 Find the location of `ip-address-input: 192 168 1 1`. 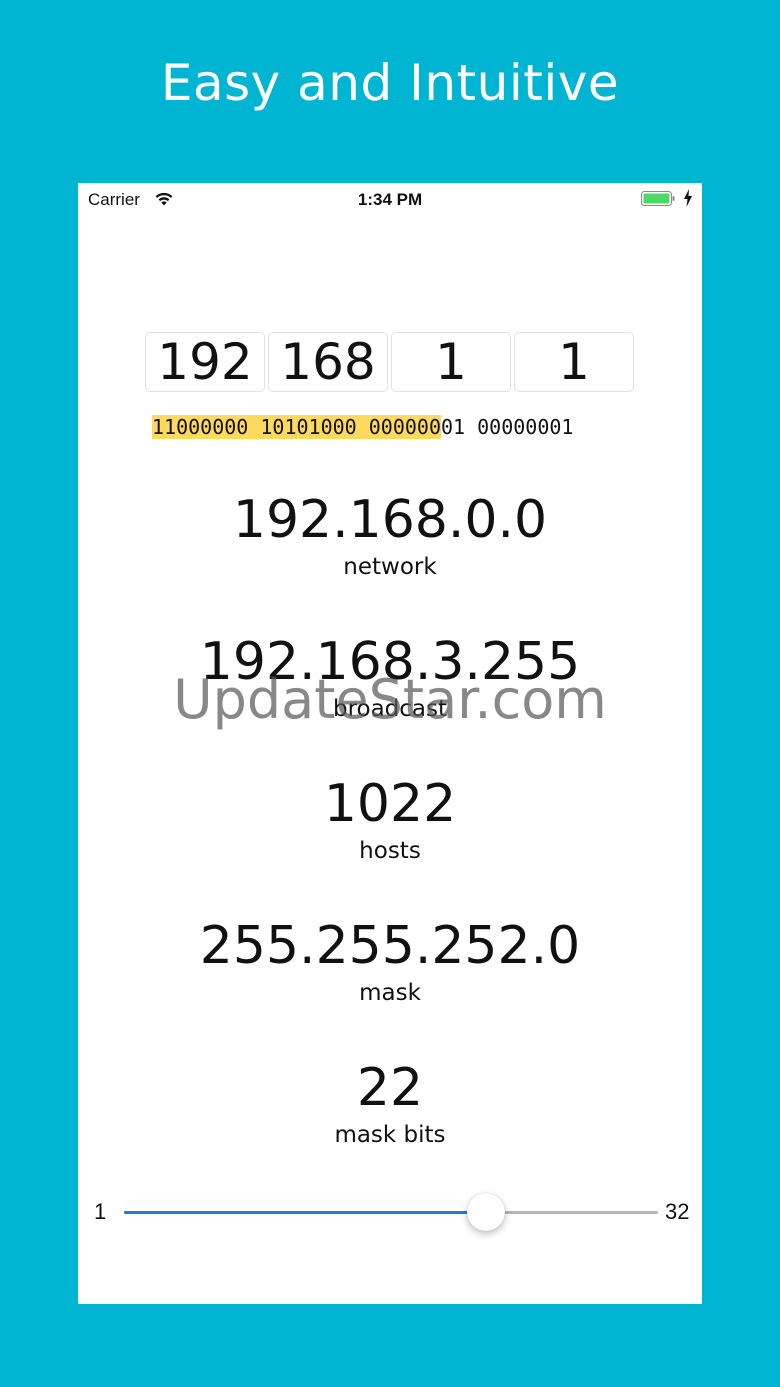

ip-address-input: 192 168 1 1 is located at coordinates (390, 362).